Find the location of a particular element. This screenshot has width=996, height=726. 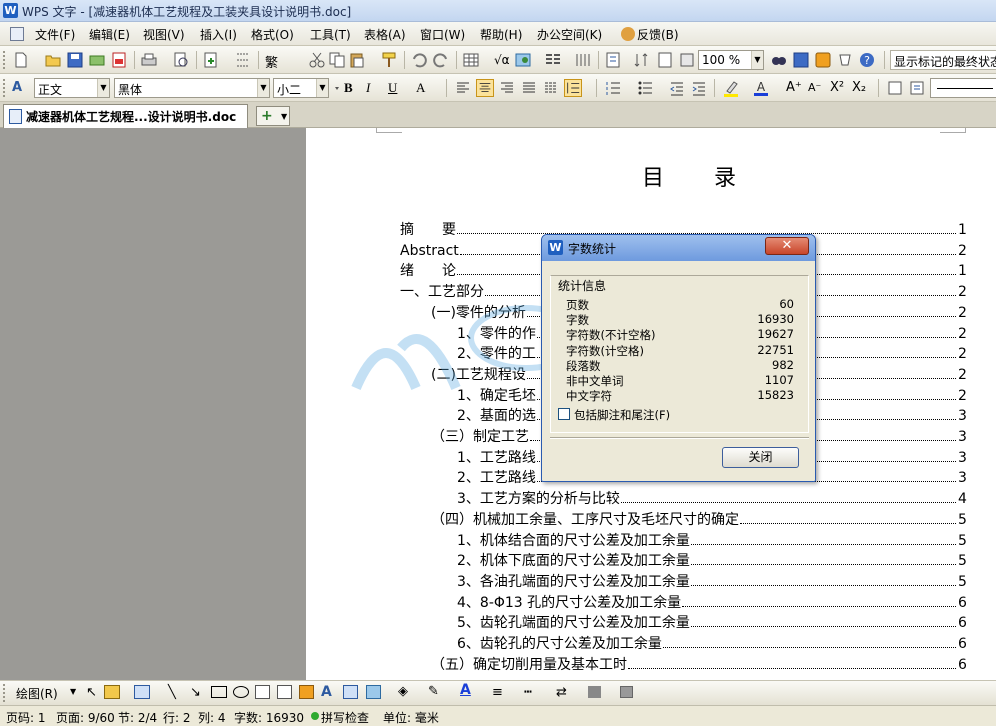

new-tab-button: + ▼ is located at coordinates (273, 116).